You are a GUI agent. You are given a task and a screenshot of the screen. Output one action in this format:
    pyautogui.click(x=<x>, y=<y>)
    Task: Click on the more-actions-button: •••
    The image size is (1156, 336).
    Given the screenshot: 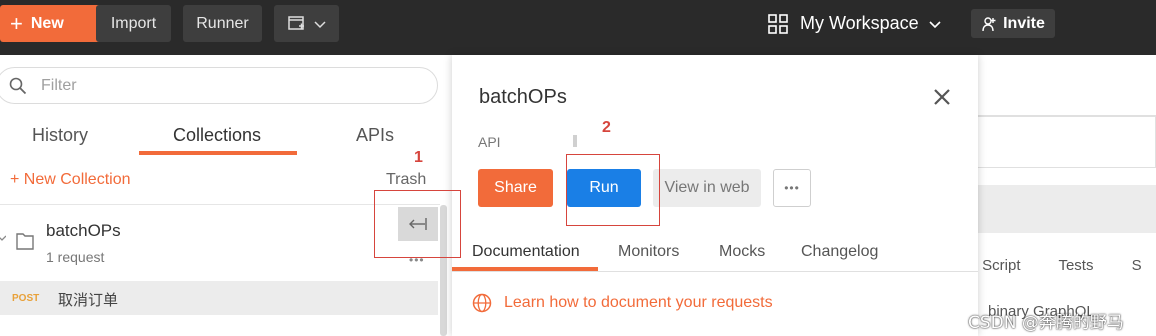 What is the action you would take?
    pyautogui.click(x=792, y=188)
    